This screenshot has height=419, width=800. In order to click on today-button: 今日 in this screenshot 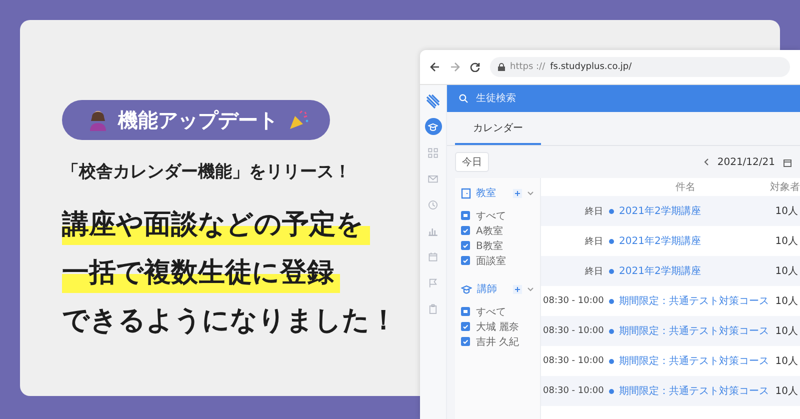, I will do `click(472, 162)`.